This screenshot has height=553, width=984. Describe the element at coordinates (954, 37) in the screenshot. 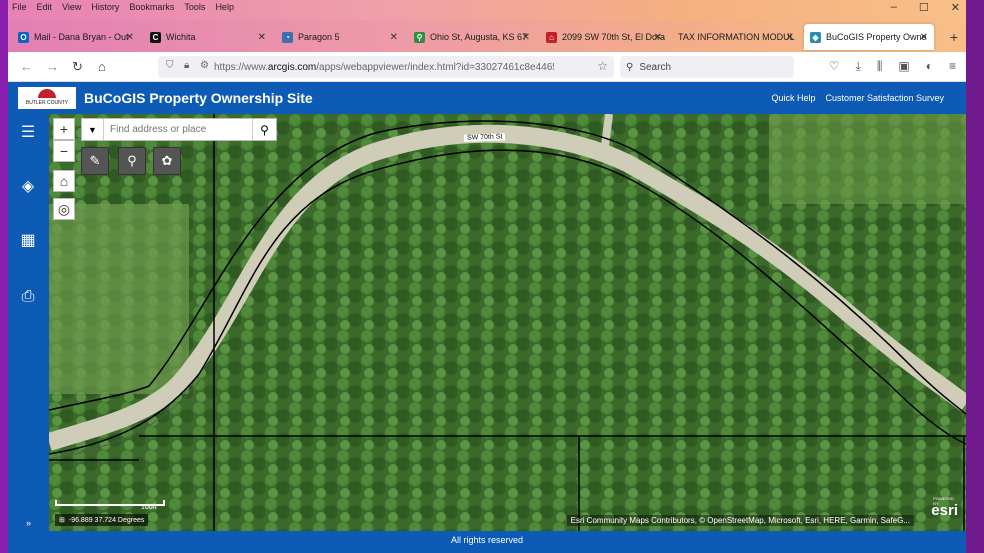

I see `new-tab-button: +` at that location.